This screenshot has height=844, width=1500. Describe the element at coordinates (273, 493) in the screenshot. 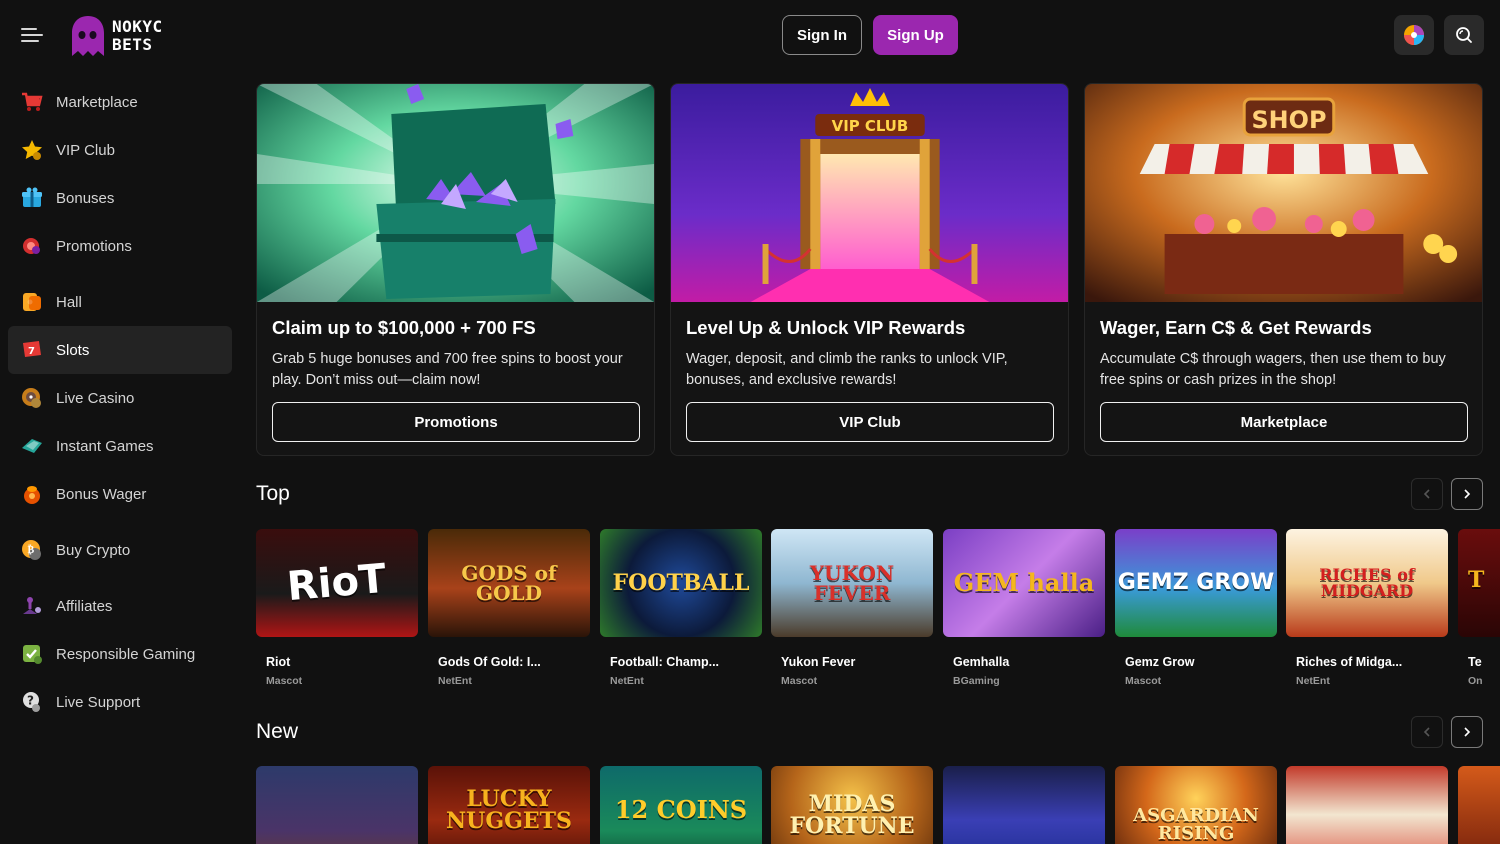

I see `section-title-top: Top` at that location.